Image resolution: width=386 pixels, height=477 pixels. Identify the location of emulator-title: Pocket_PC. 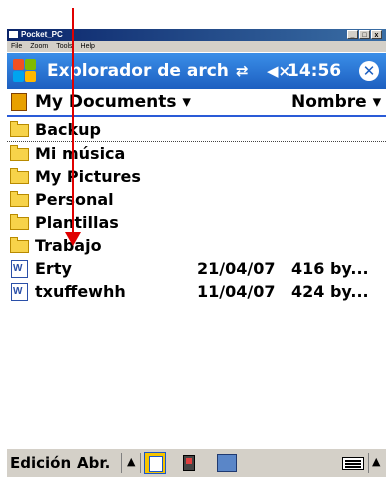
(42, 34).